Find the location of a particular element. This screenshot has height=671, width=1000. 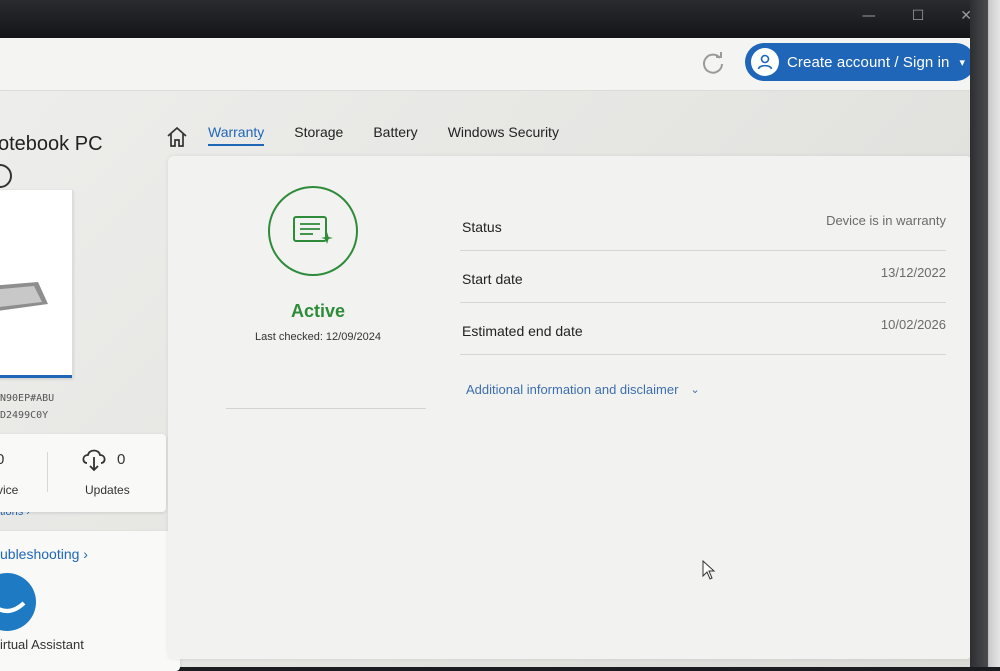

tab-windows-security: Windows Security is located at coordinates (503, 135).